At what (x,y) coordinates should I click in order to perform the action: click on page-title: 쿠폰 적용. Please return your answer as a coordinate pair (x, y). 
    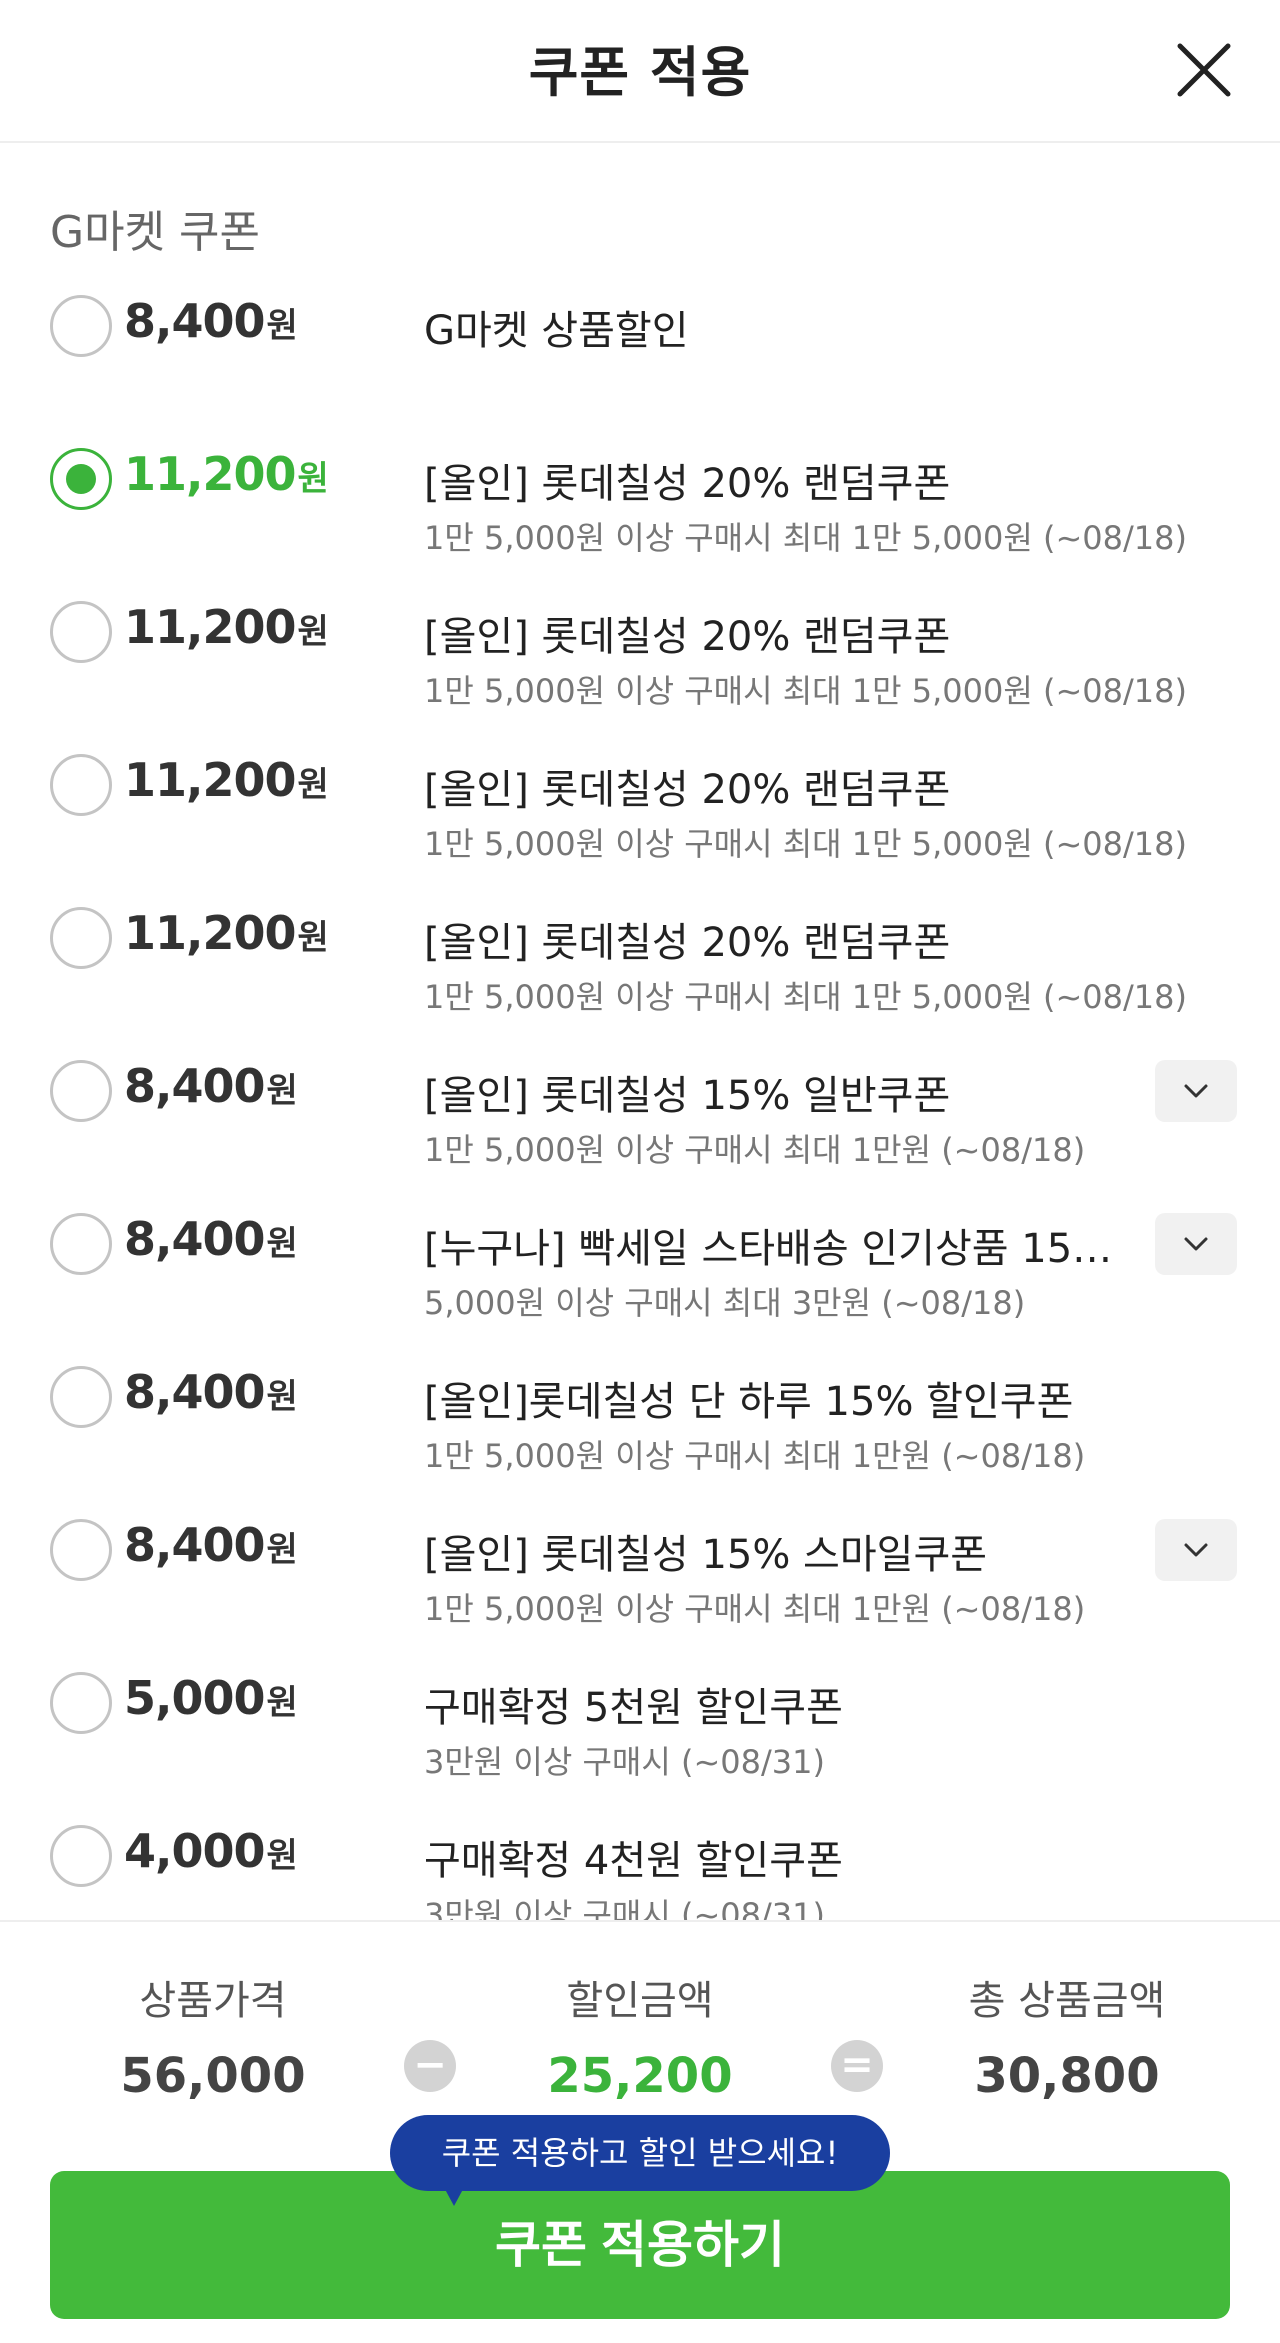
    Looking at the image, I should click on (640, 72).